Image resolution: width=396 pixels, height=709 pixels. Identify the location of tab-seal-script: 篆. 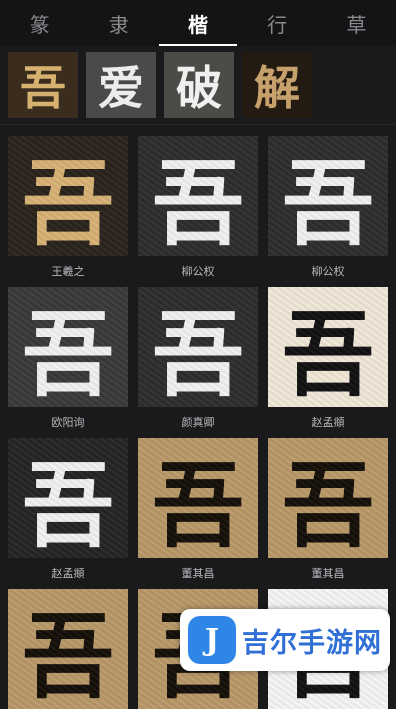
(40, 23).